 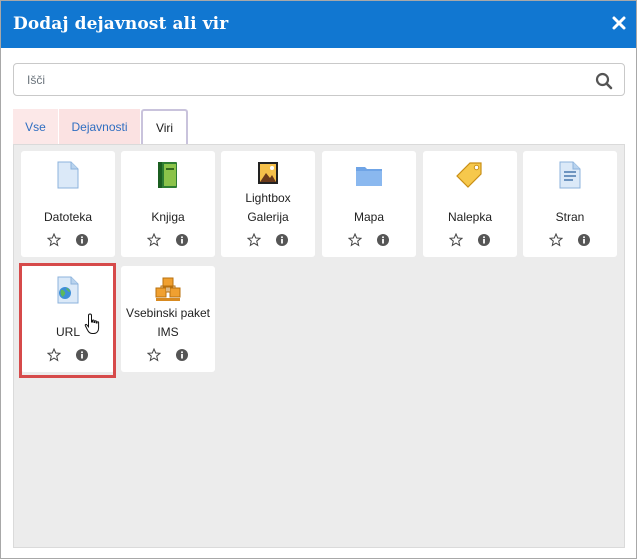 What do you see at coordinates (369, 176) in the screenshot?
I see `folder-icon` at bounding box center [369, 176].